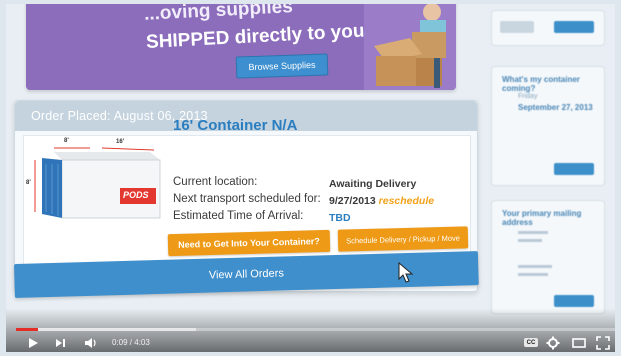 Image resolution: width=621 pixels, height=356 pixels. Describe the element at coordinates (603, 343) in the screenshot. I see `fullscreen-icon` at that location.